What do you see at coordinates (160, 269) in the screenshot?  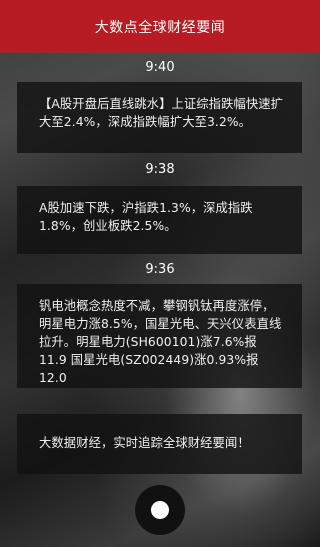 I see `news-time: 9:36` at bounding box center [160, 269].